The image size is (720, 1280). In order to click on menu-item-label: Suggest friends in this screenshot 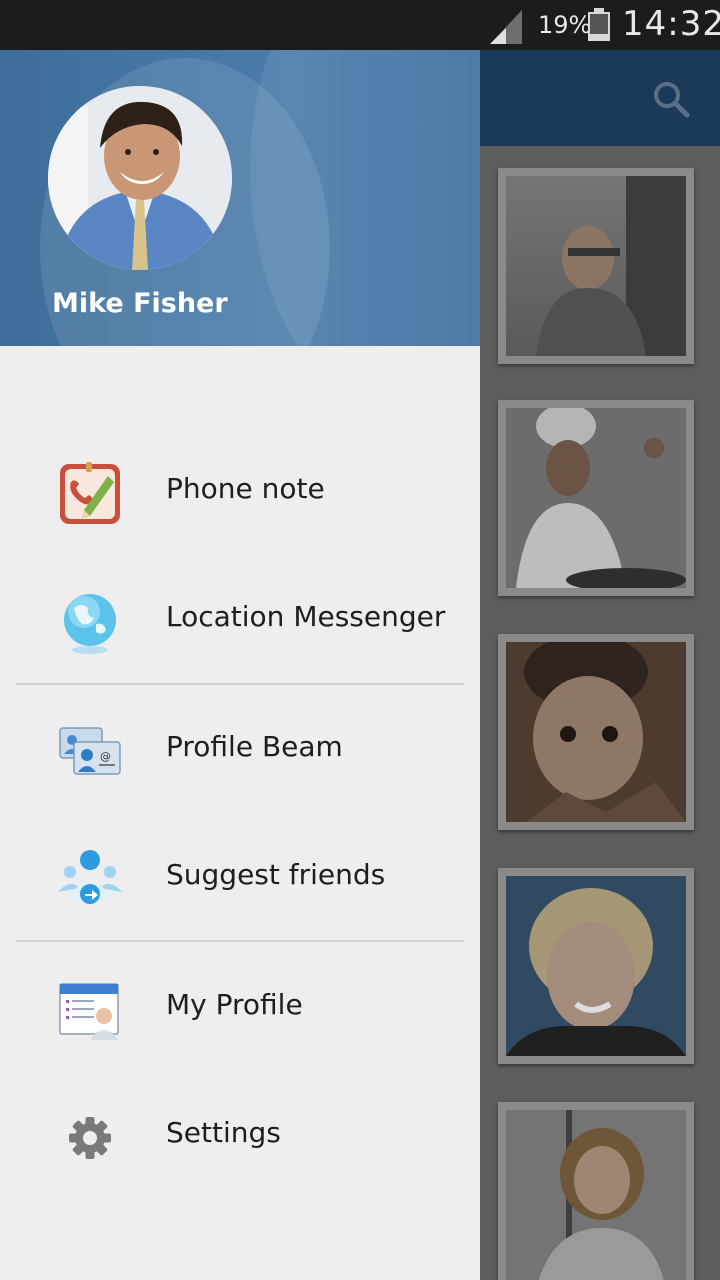, I will do `click(276, 874)`.